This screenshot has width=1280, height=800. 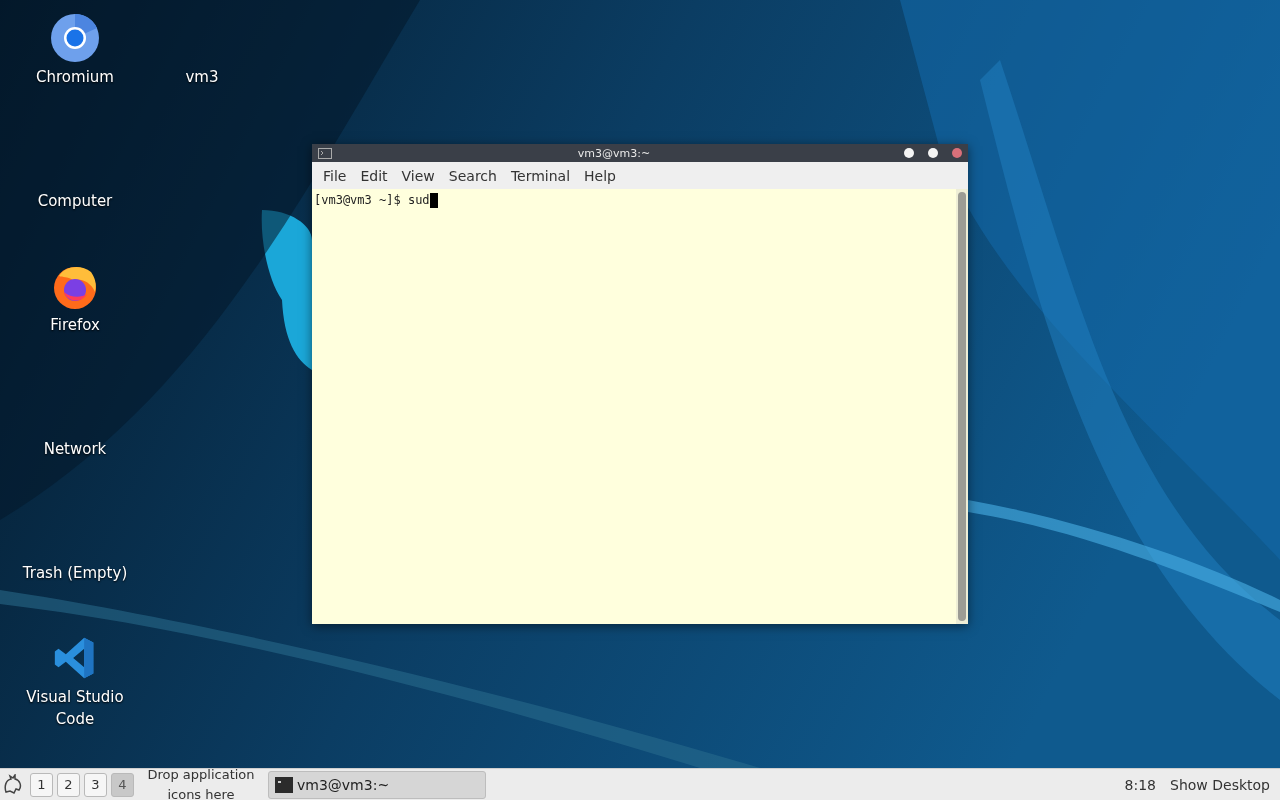 I want to click on desktop-icon-label: vm3, so click(x=202, y=77).